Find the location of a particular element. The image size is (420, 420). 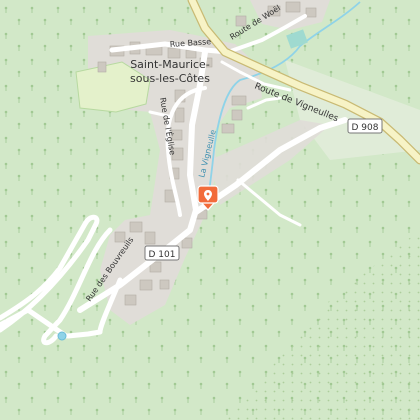

road-badge-d101: D 101 is located at coordinates (162, 253).